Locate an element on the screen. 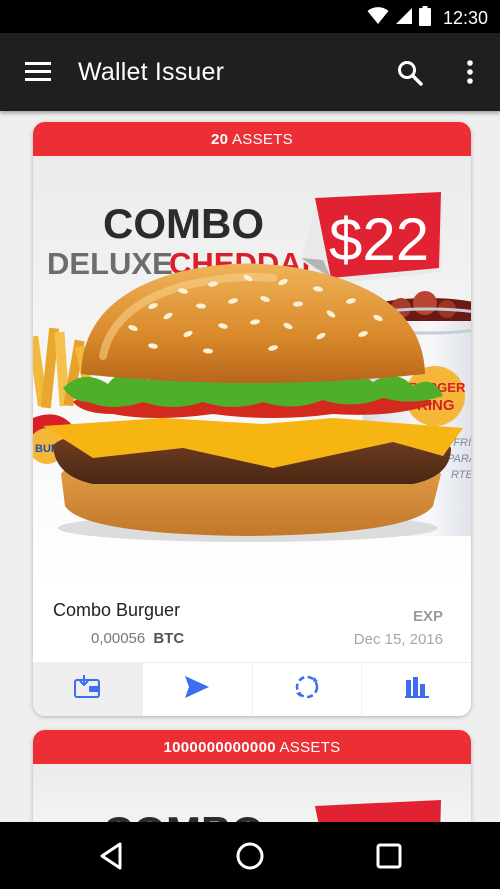 Image resolution: width=500 pixels, height=889 pixels. exchange-button is located at coordinates (308, 689).